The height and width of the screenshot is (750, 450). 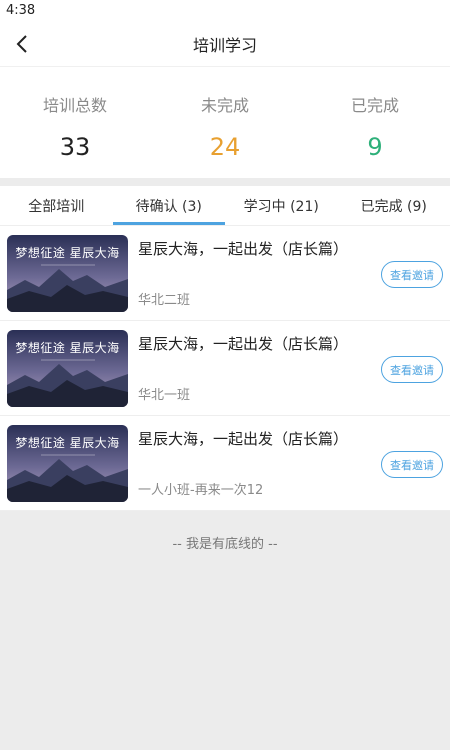 I want to click on item-class-name: 华北二班, so click(x=164, y=300).